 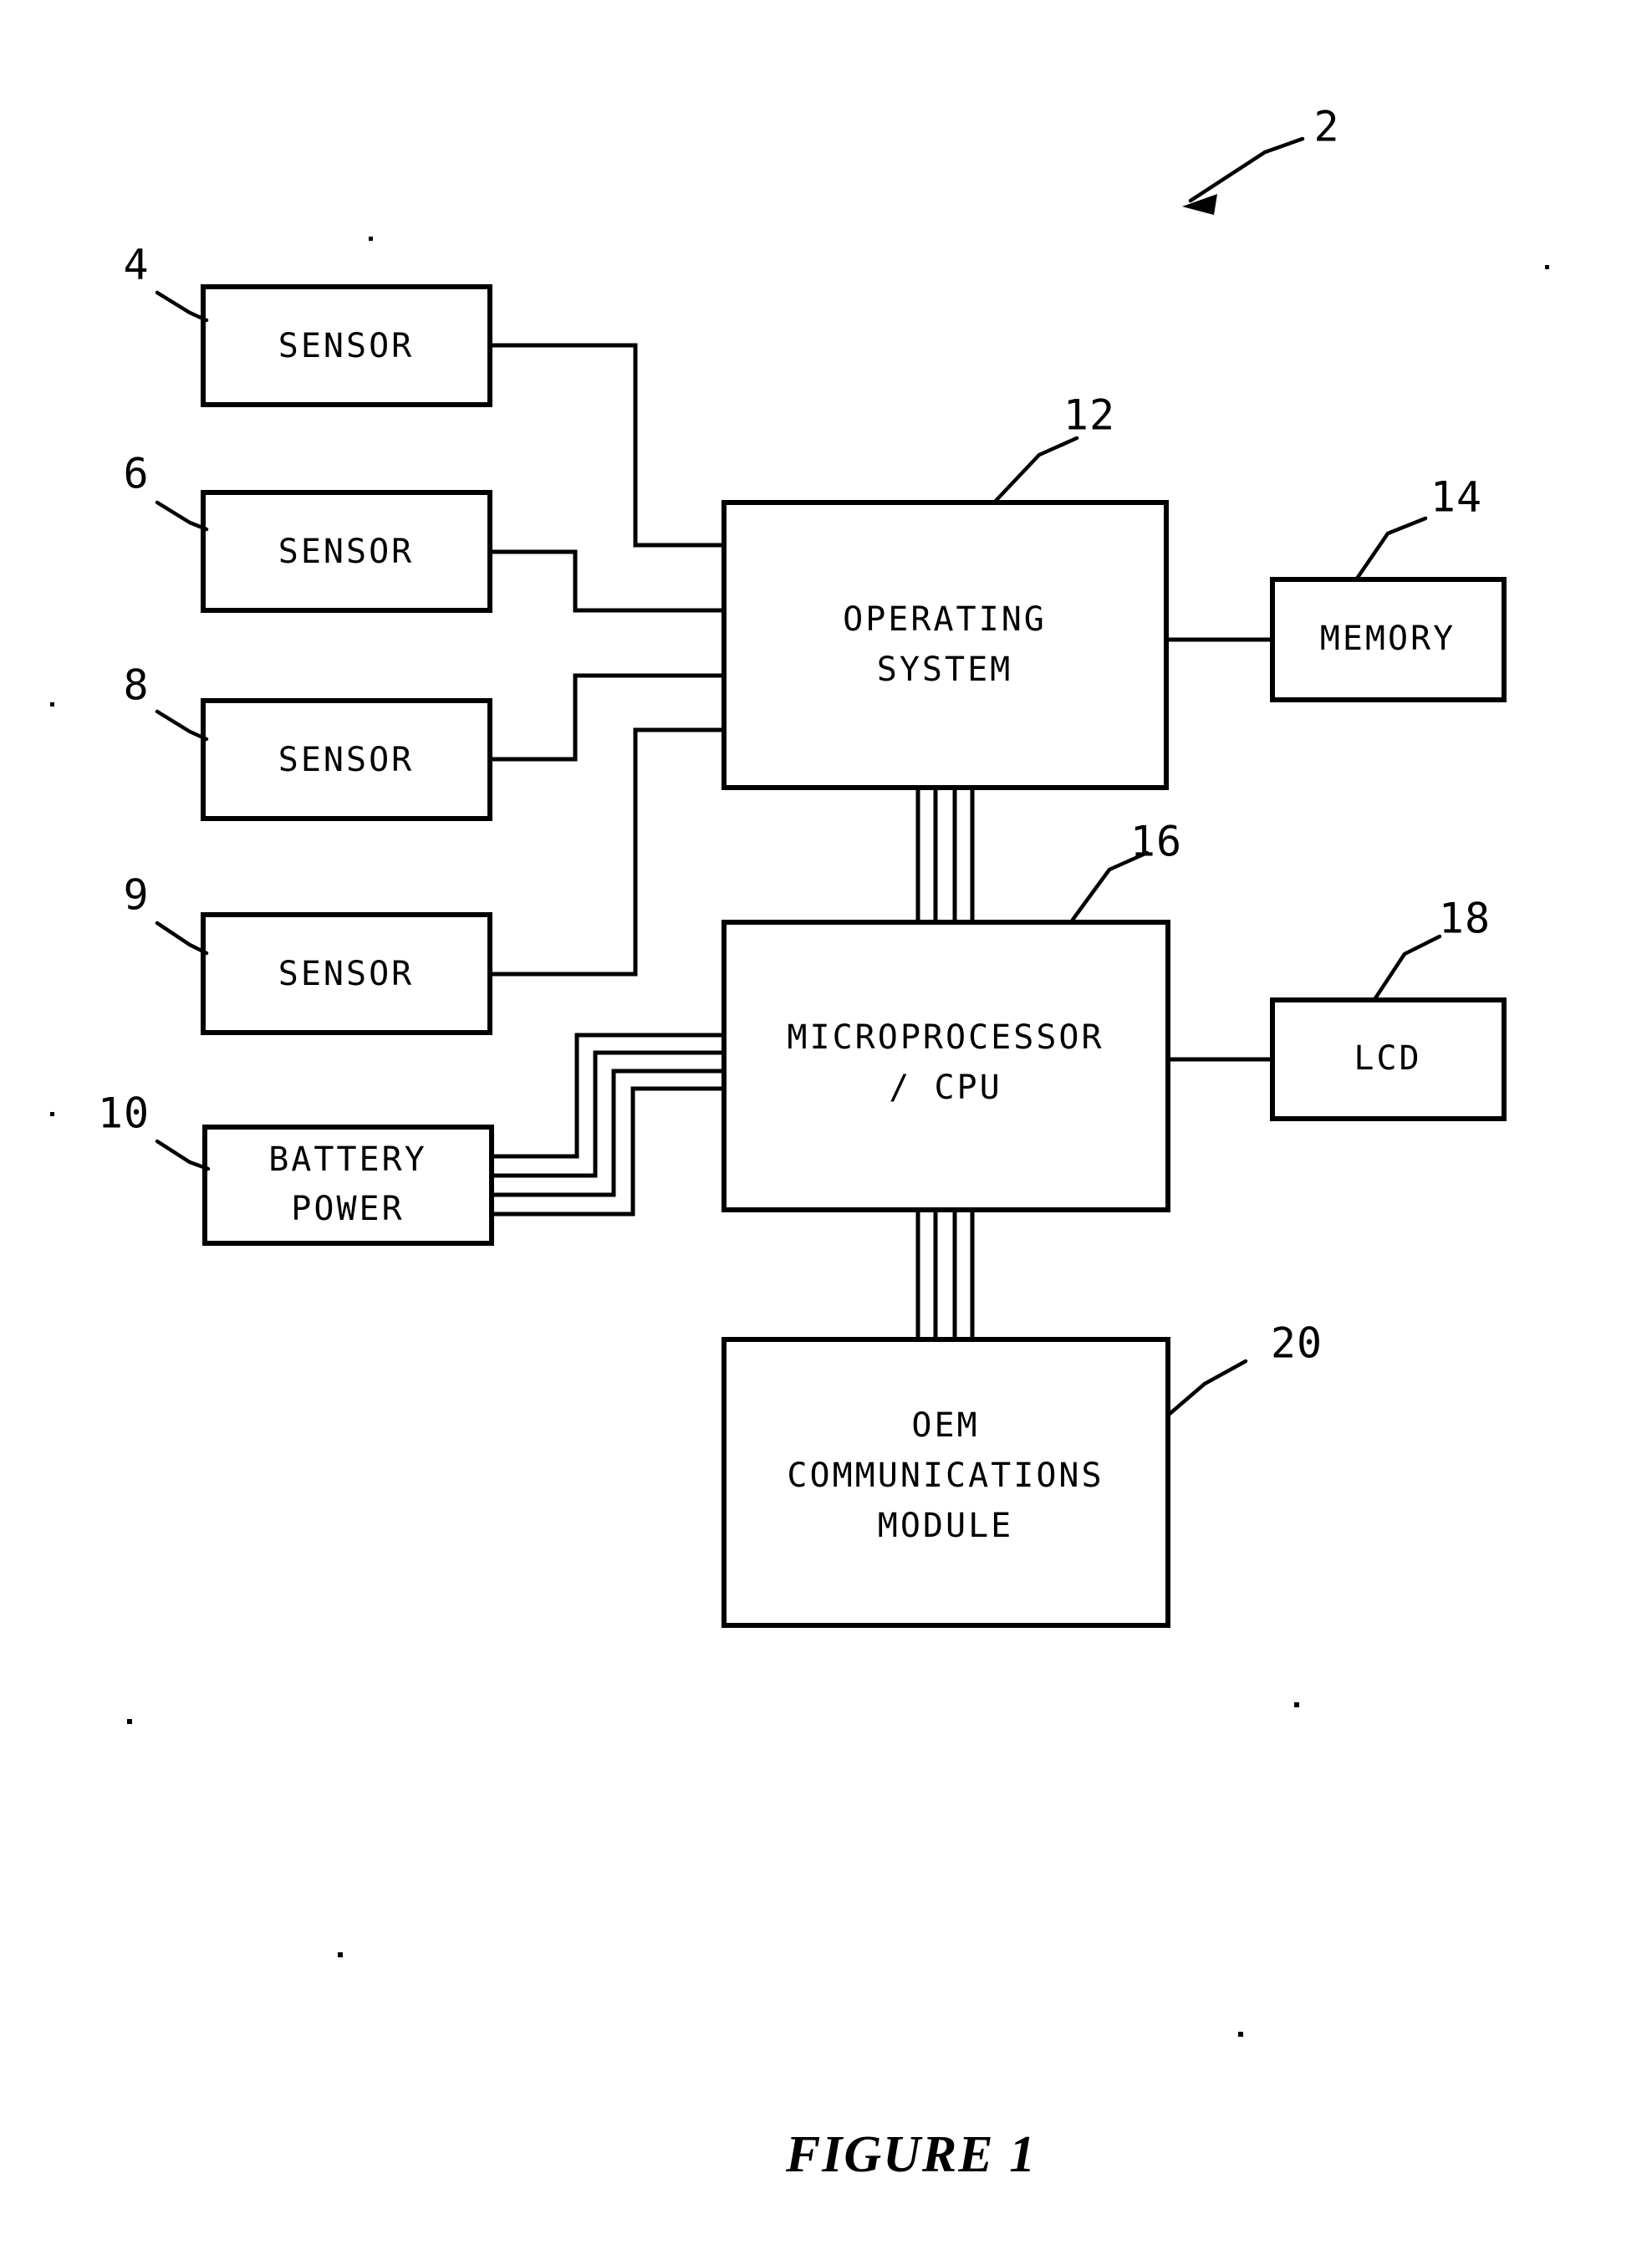 I want to click on bus-battery-power-to-cpu, so click(x=609, y=1125).